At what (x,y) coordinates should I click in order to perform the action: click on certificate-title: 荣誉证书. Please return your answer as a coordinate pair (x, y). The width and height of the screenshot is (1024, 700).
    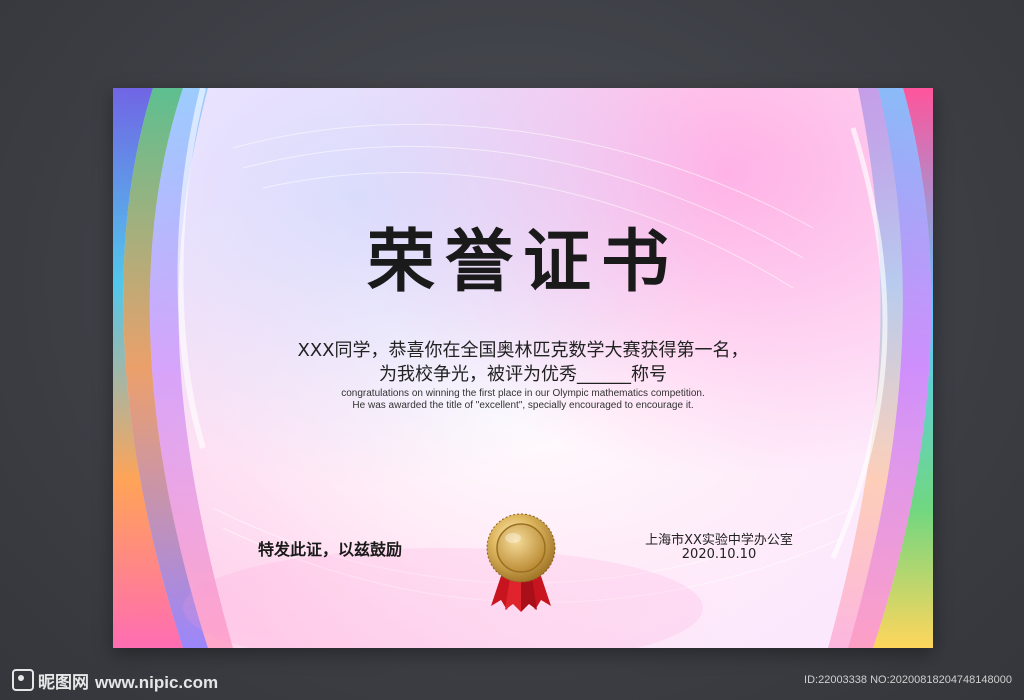
    Looking at the image, I should click on (522, 262).